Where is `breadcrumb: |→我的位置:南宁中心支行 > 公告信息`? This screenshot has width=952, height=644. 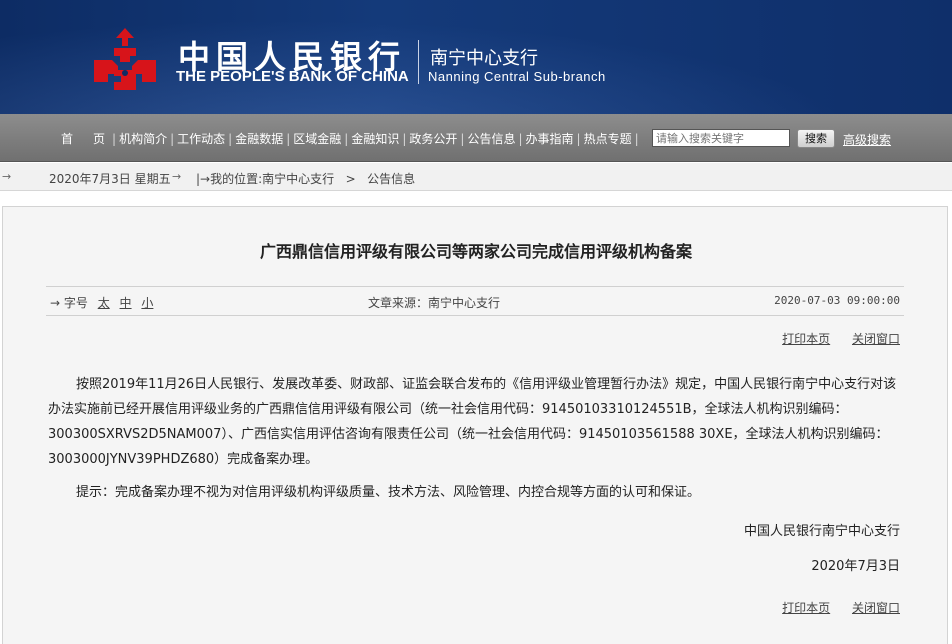 breadcrumb: |→我的位置:南宁中心支行 > 公告信息 is located at coordinates (305, 178).